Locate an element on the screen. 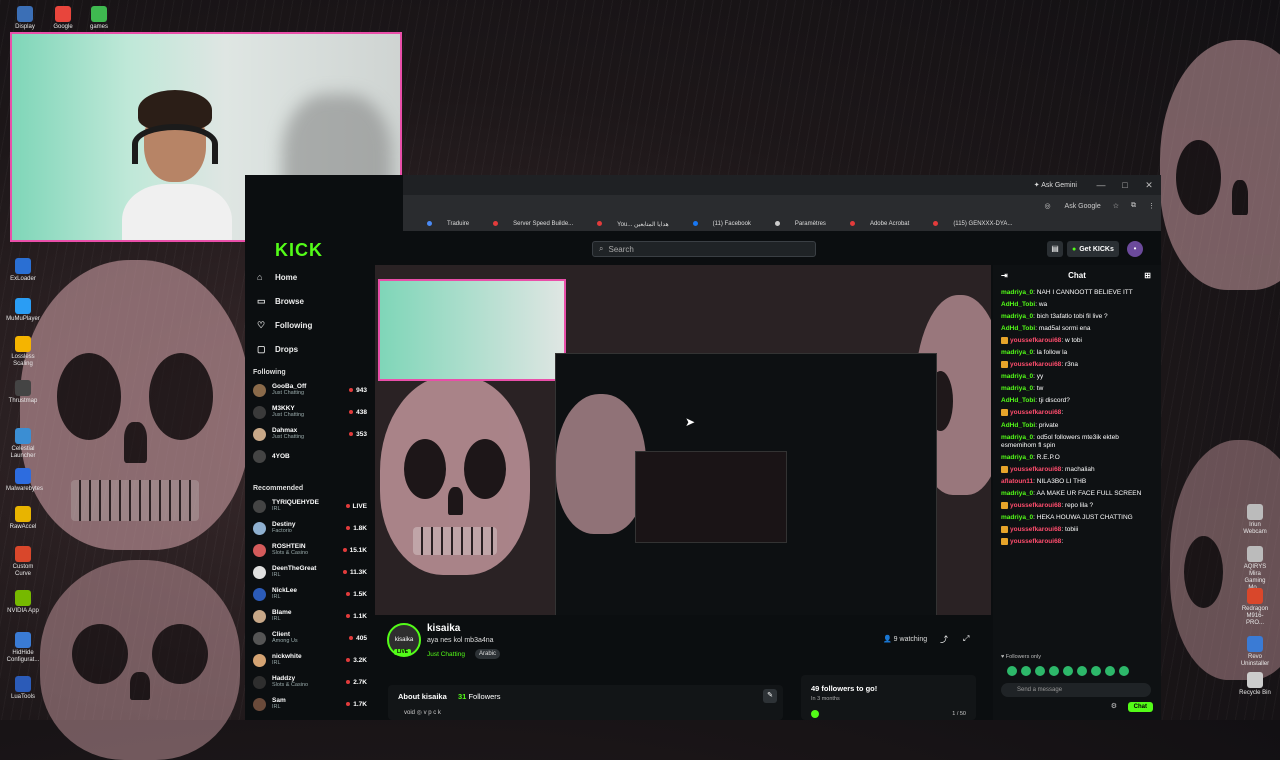  nav-home: ⌂ Home is located at coordinates (308, 277).